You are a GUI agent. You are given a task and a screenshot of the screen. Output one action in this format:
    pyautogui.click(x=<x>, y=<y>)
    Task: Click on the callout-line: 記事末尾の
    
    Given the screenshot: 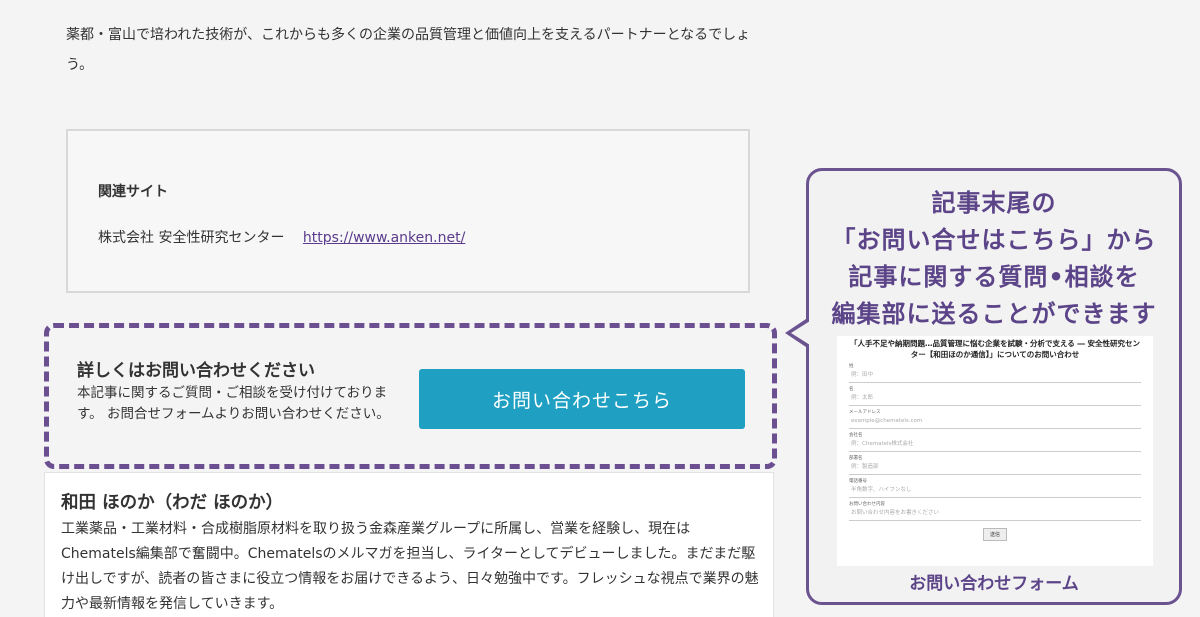 What is the action you would take?
    pyautogui.click(x=994, y=203)
    